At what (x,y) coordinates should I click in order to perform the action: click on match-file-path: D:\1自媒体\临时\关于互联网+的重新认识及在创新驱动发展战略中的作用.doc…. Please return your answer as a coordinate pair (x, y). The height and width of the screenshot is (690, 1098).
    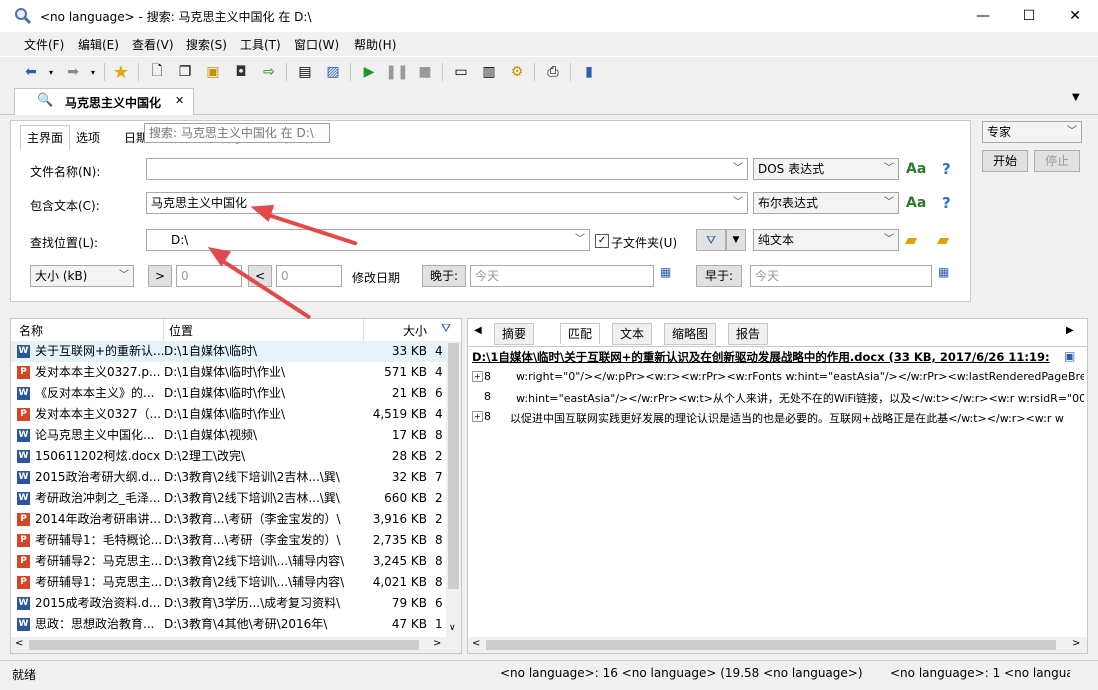
    Looking at the image, I should click on (772, 357).